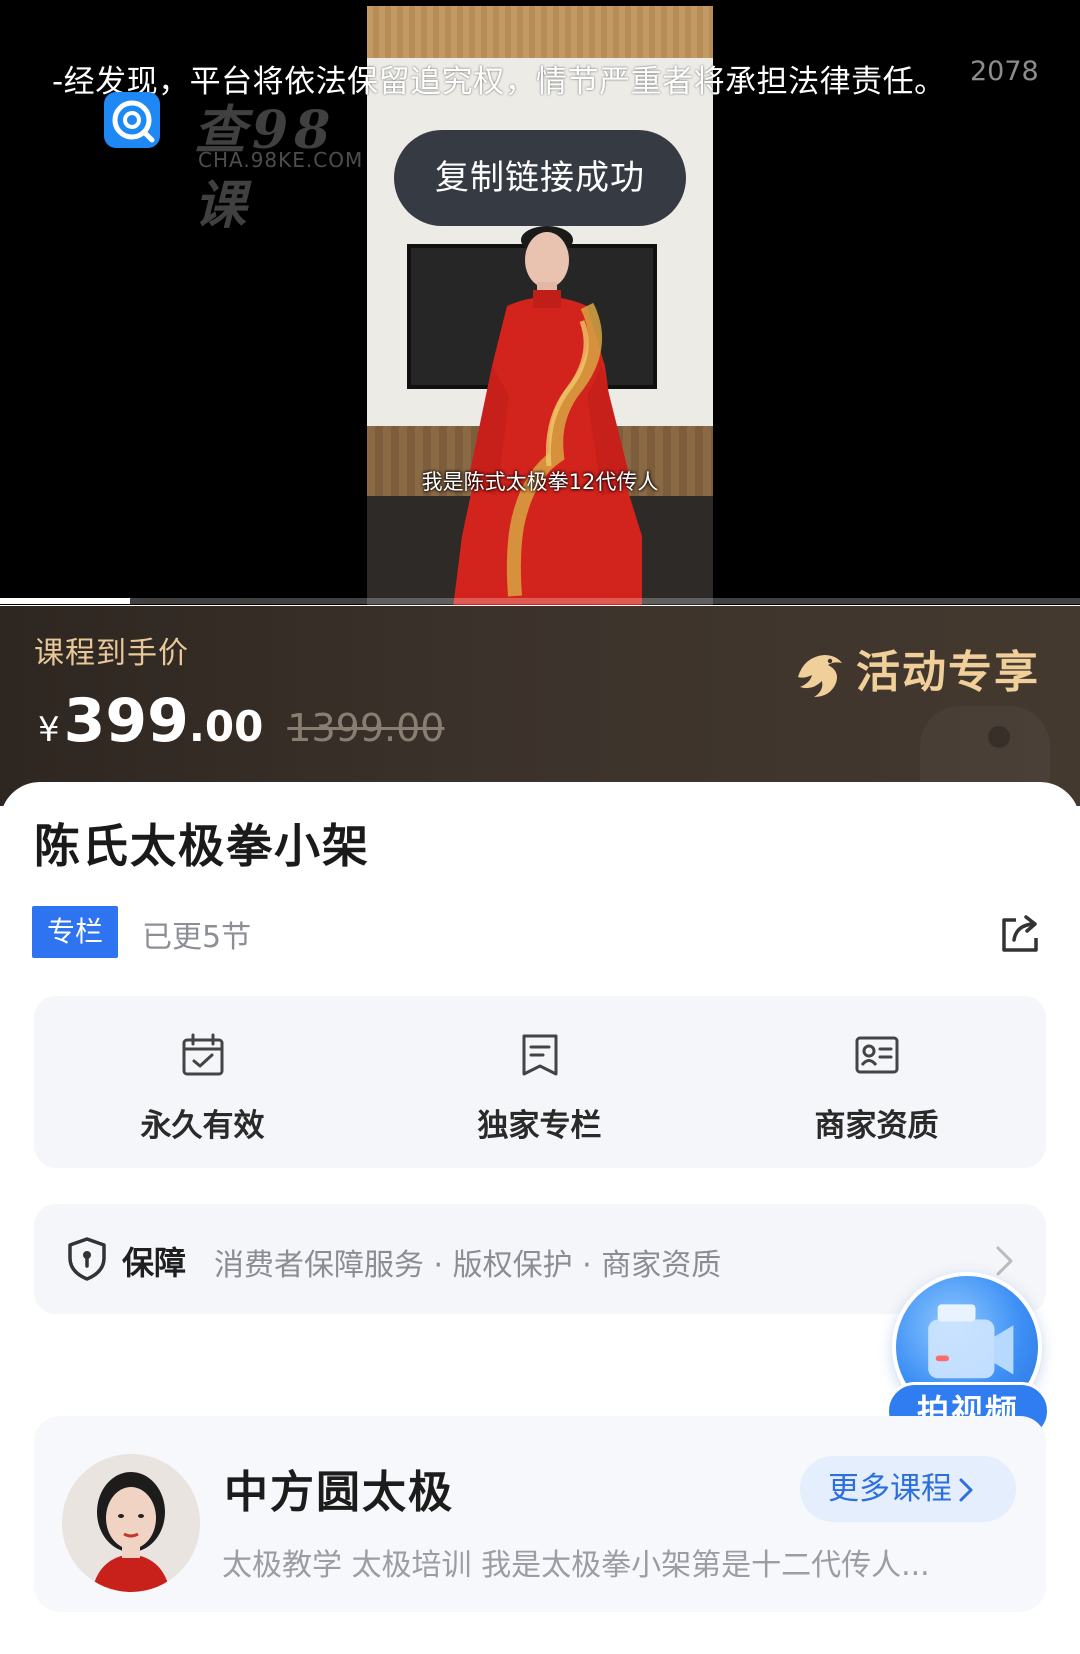  I want to click on feature-merchant: 商家资质, so click(876, 1082).